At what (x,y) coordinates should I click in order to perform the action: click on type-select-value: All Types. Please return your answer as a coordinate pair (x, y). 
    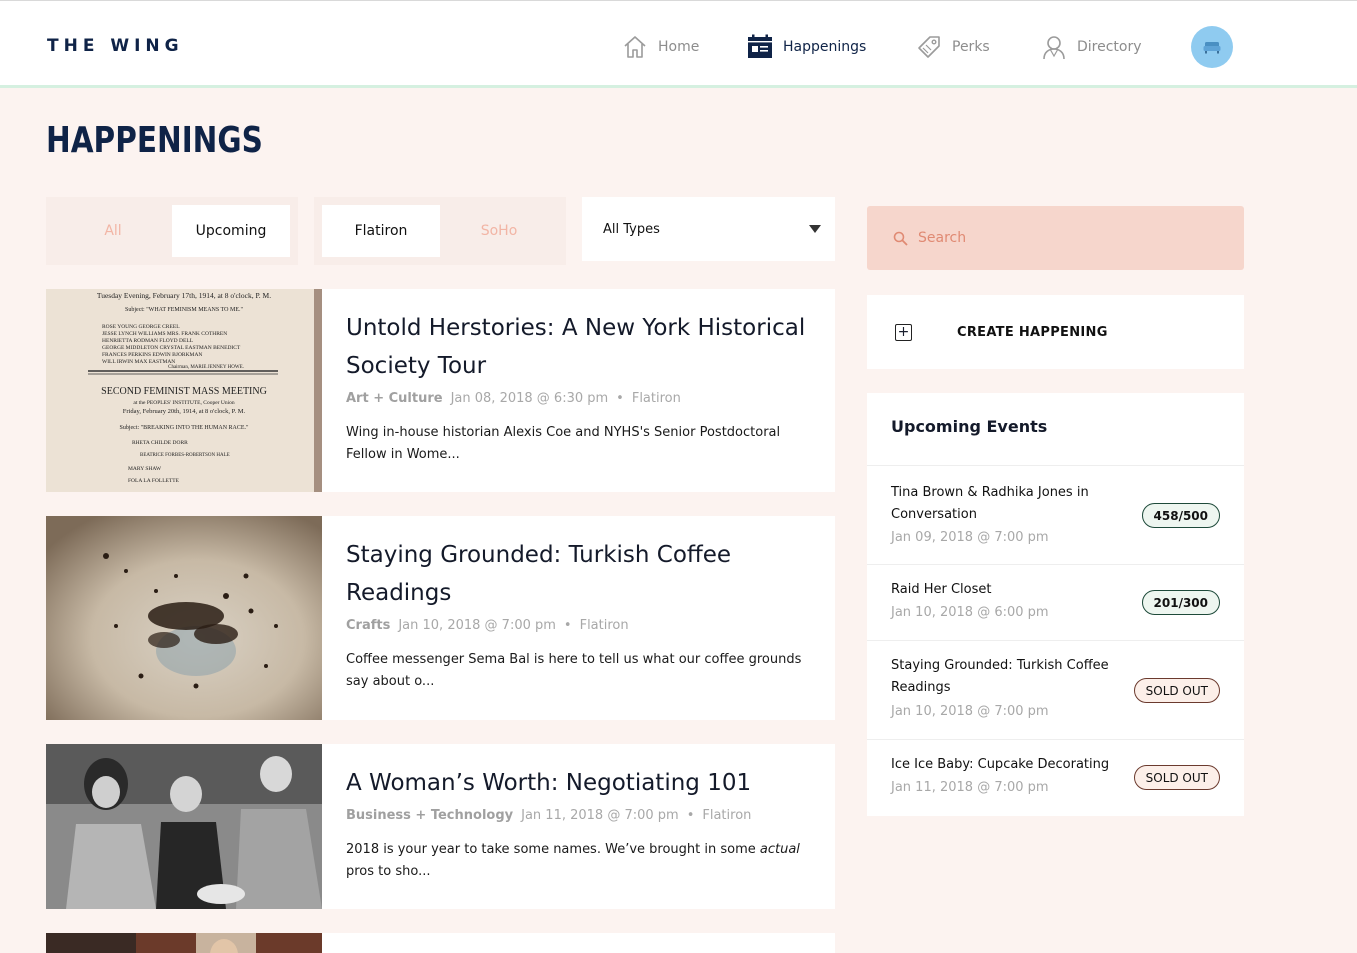
    Looking at the image, I should click on (631, 229).